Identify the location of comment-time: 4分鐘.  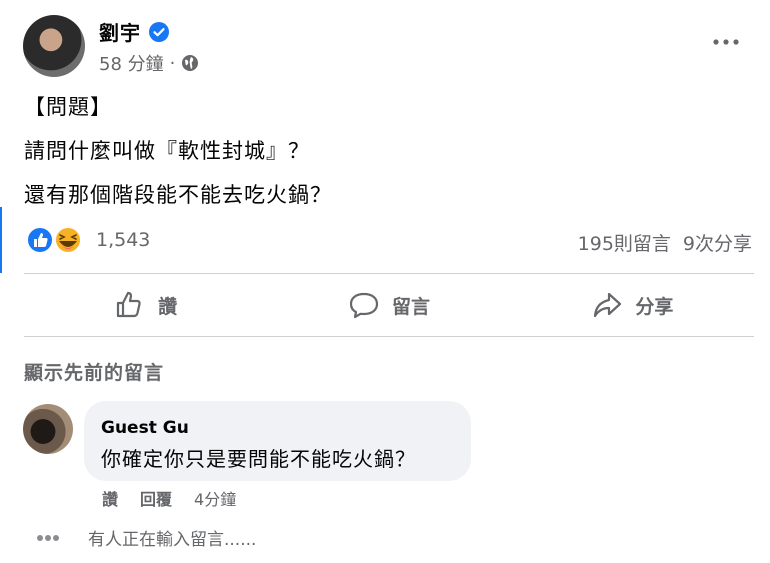
(215, 498).